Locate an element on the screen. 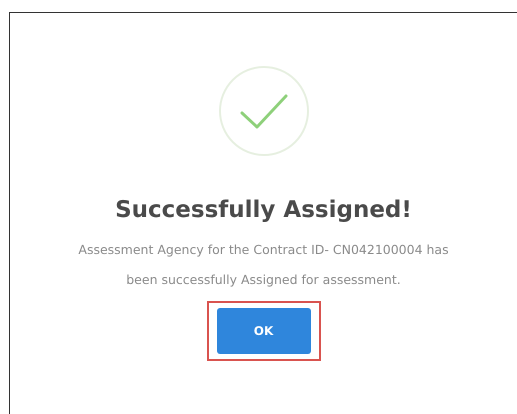  dialog-title: Successfully Assigned! is located at coordinates (263, 210).